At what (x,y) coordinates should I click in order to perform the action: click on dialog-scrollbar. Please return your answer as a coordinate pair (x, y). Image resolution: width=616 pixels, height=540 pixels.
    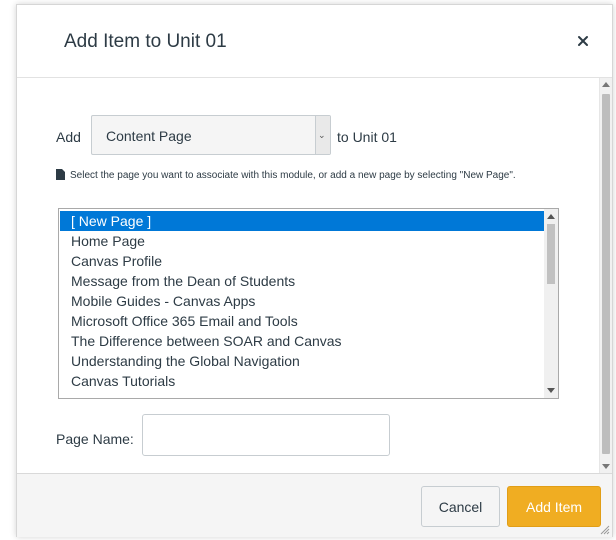
    Looking at the image, I should click on (605, 275).